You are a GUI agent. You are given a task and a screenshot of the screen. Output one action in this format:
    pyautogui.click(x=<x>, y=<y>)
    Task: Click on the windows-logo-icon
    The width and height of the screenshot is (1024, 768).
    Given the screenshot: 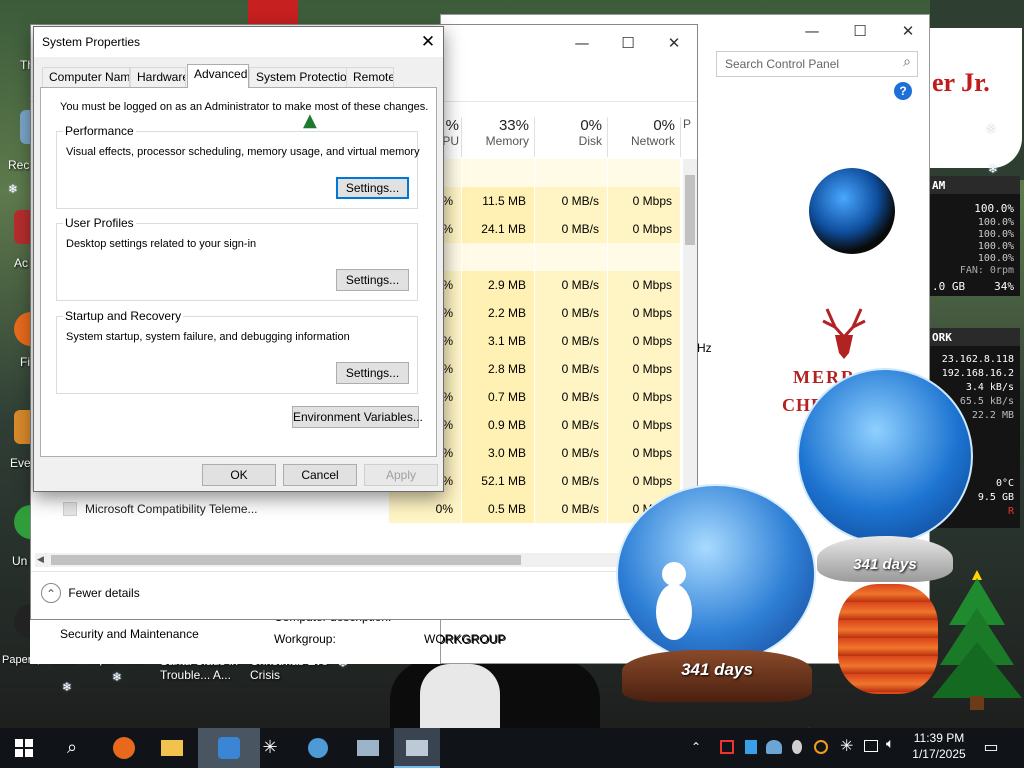 What is the action you would take?
    pyautogui.click(x=852, y=211)
    